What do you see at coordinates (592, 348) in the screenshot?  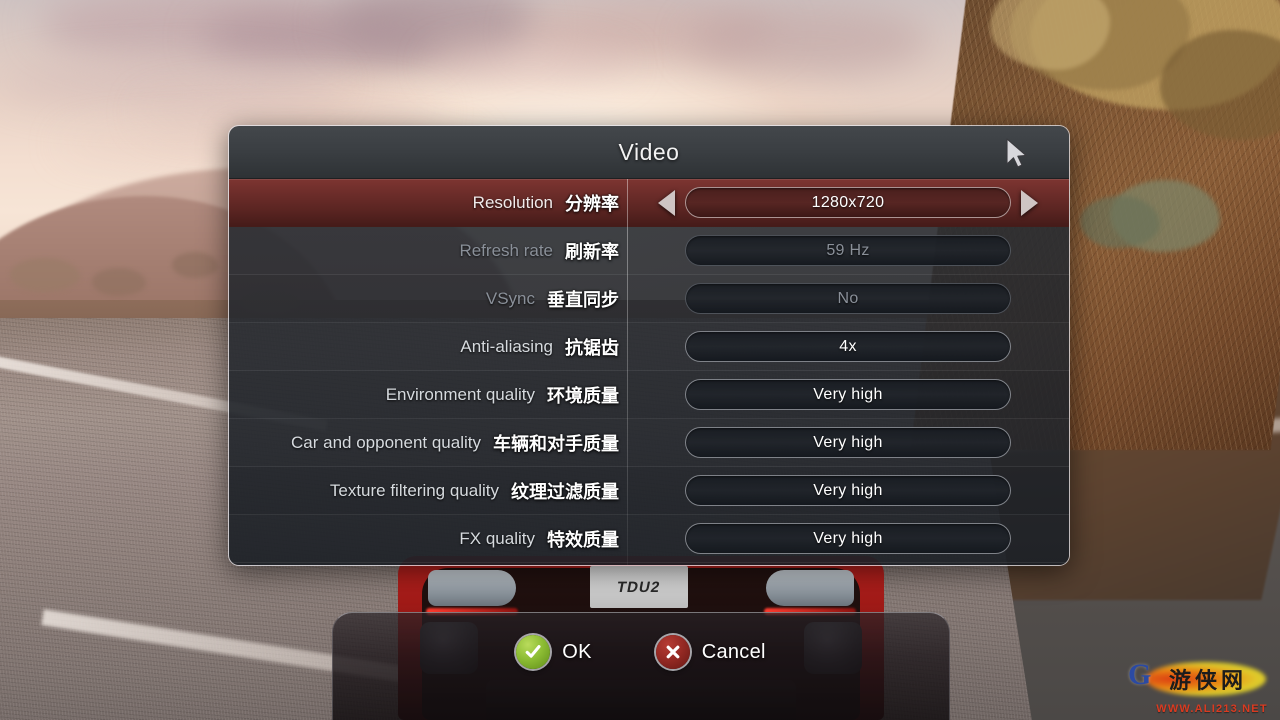 I see `settings-row-label-cn: 抗锯齿` at bounding box center [592, 348].